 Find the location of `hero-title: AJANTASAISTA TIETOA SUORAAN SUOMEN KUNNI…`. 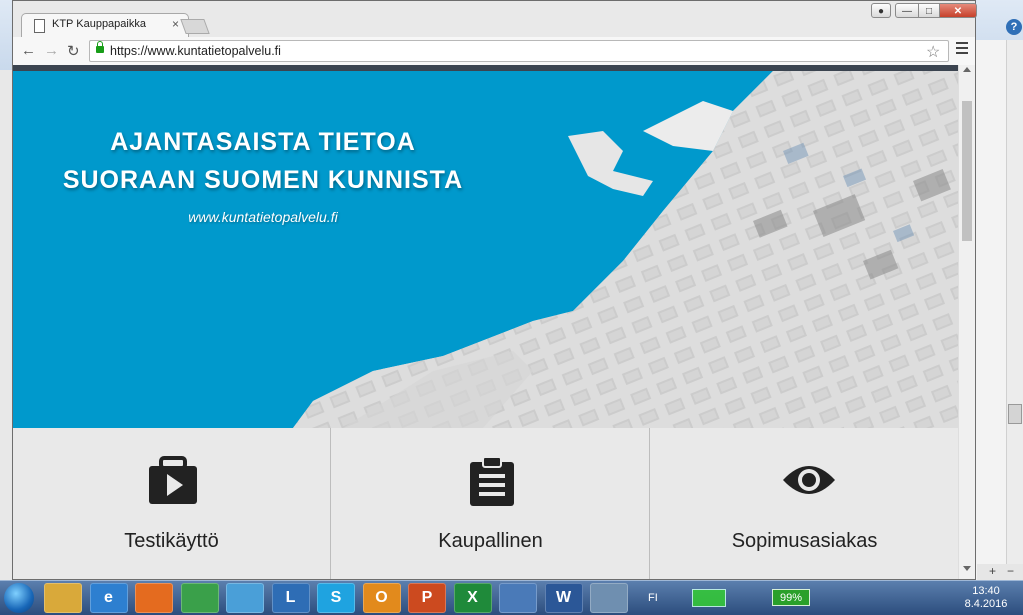

hero-title: AJANTASAISTA TIETOA SUORAAN SUOMEN KUNNI… is located at coordinates (263, 161).